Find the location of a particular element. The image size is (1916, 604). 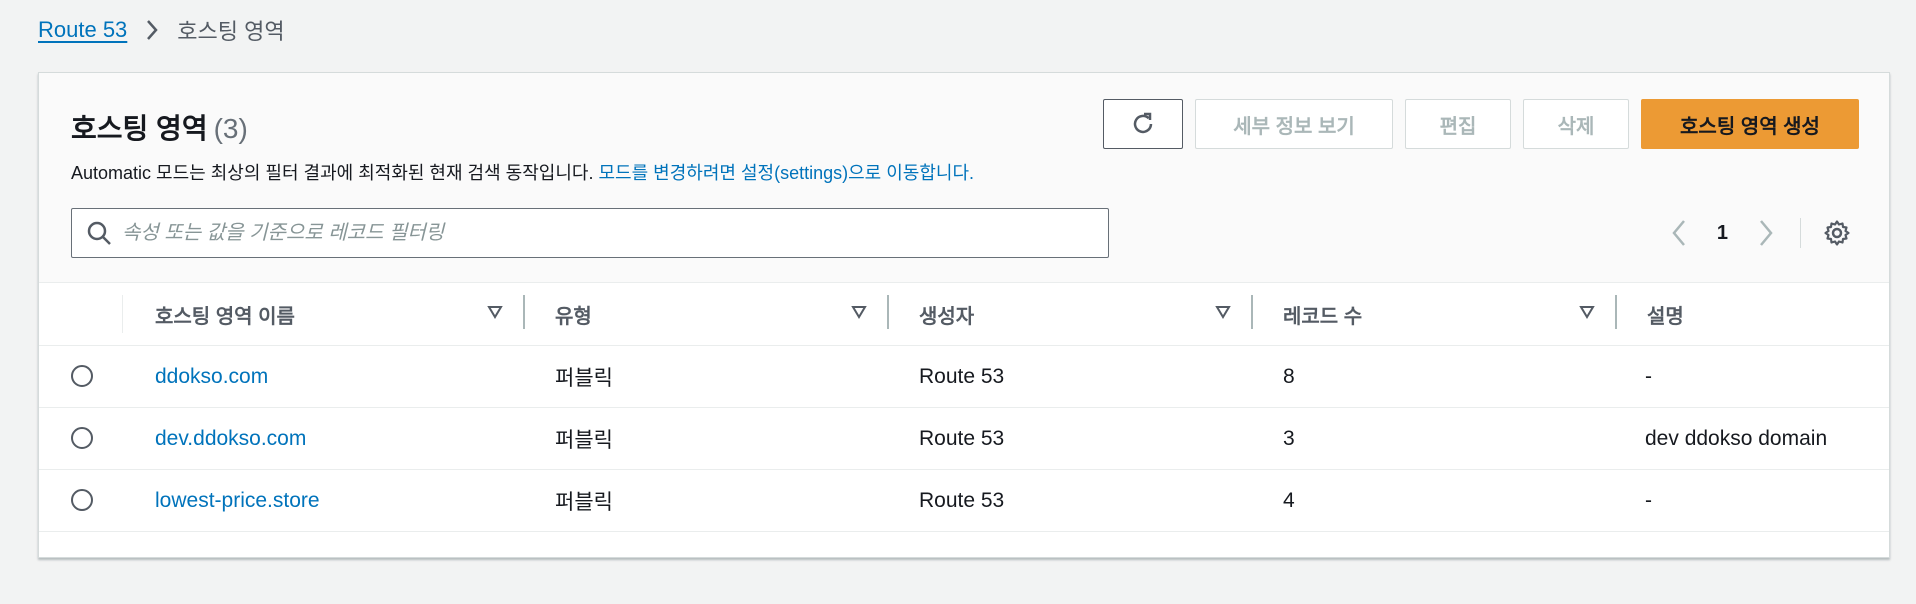

refresh-icon is located at coordinates (1143, 124).